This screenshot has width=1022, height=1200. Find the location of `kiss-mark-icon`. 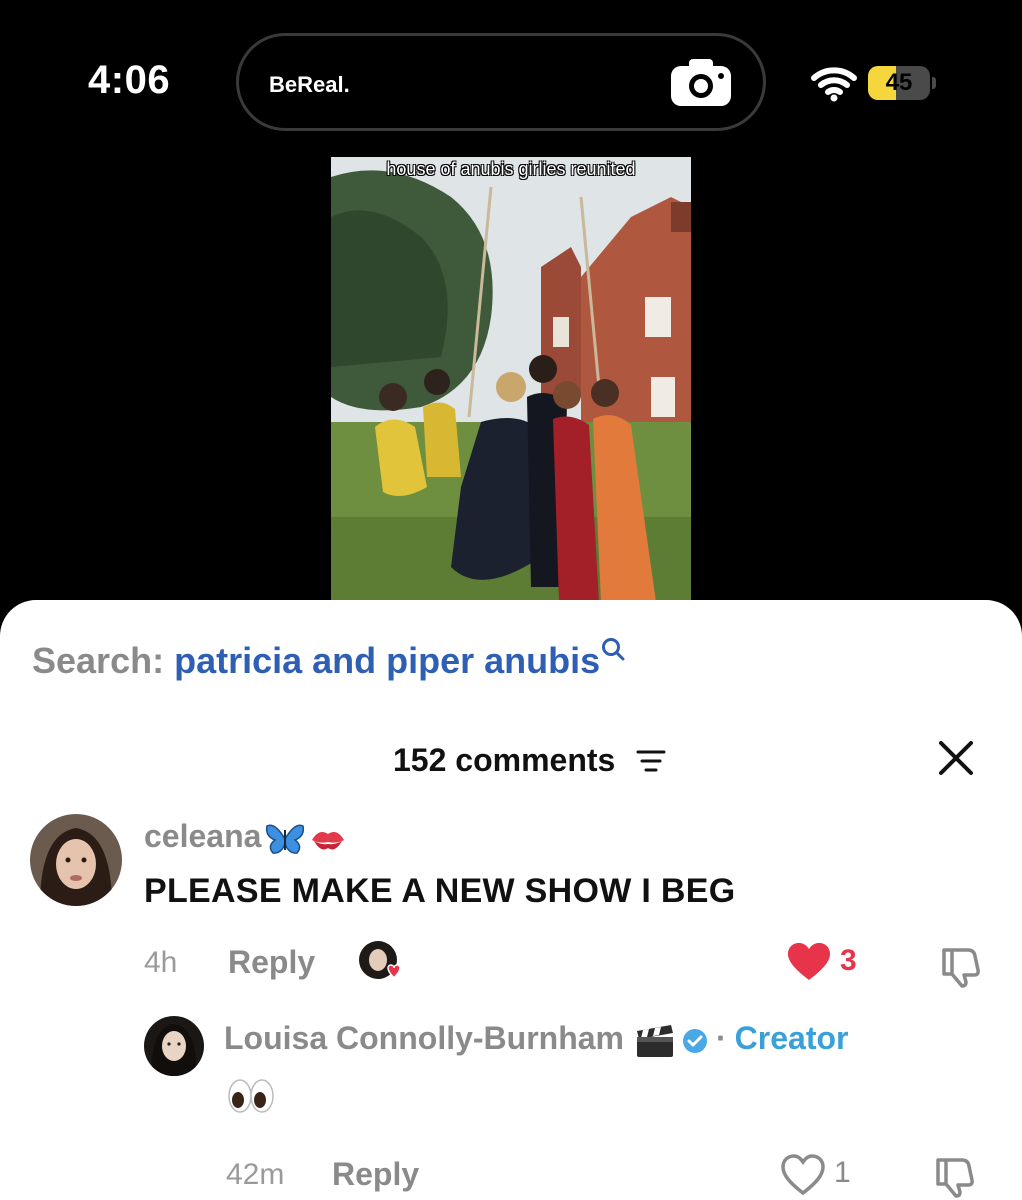

kiss-mark-icon is located at coordinates (328, 840).